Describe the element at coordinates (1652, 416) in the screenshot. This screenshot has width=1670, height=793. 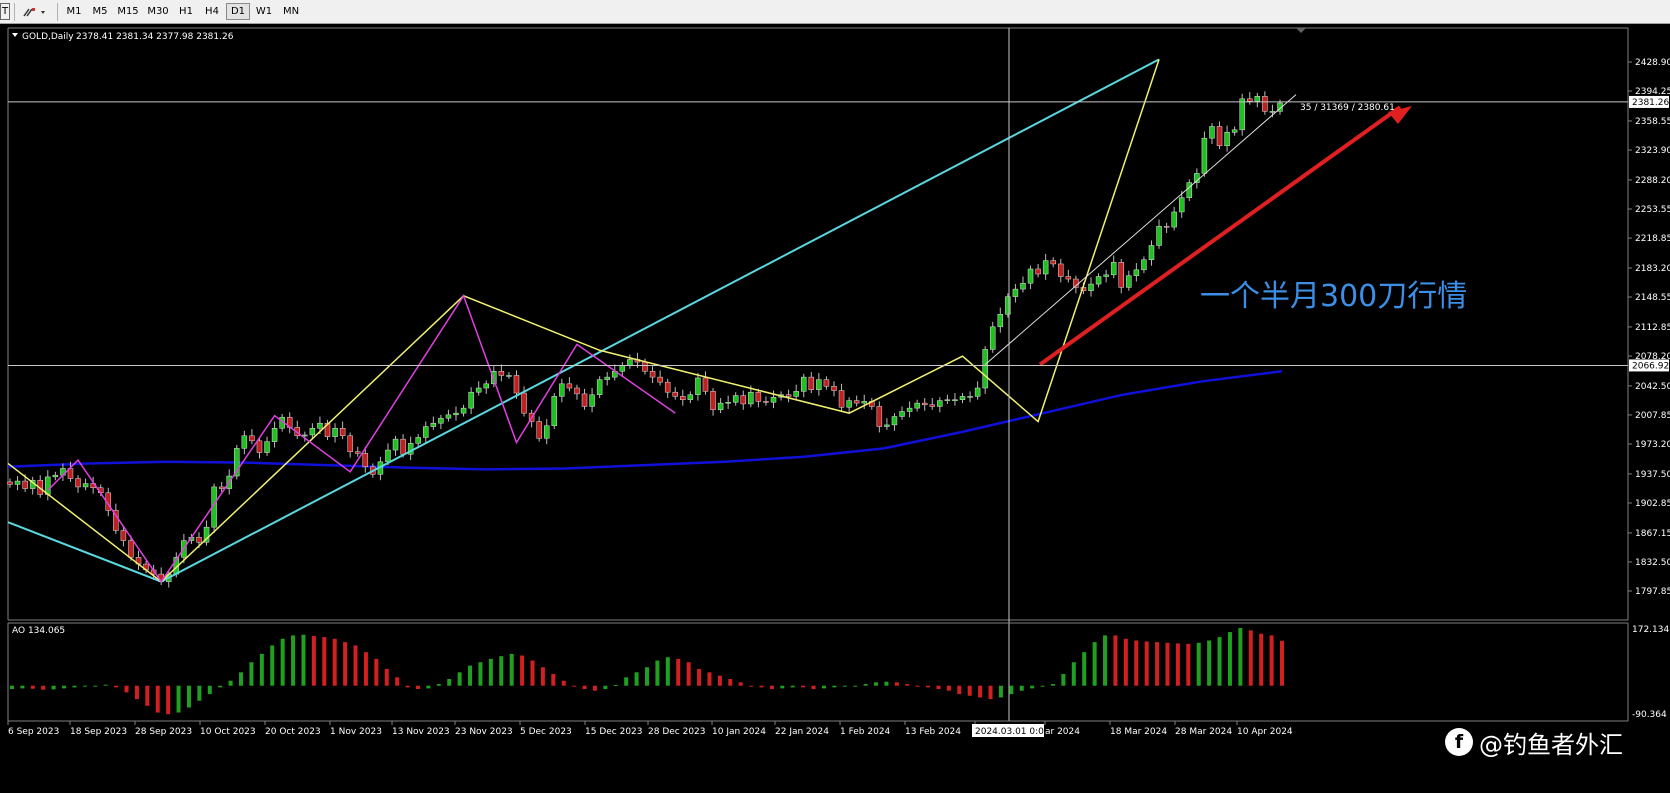
I see `y-tick-label: 2007.85` at that location.